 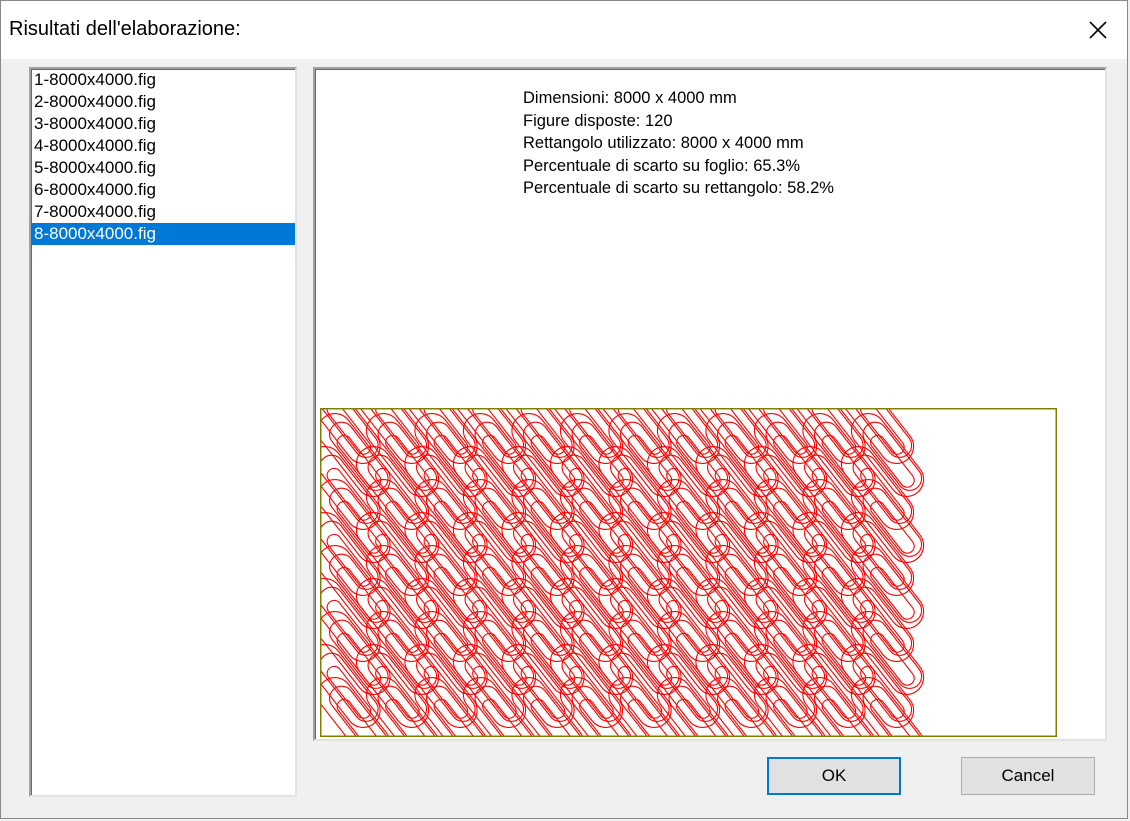 I want to click on list-item: 7-8000x4000.fig, so click(x=163, y=212).